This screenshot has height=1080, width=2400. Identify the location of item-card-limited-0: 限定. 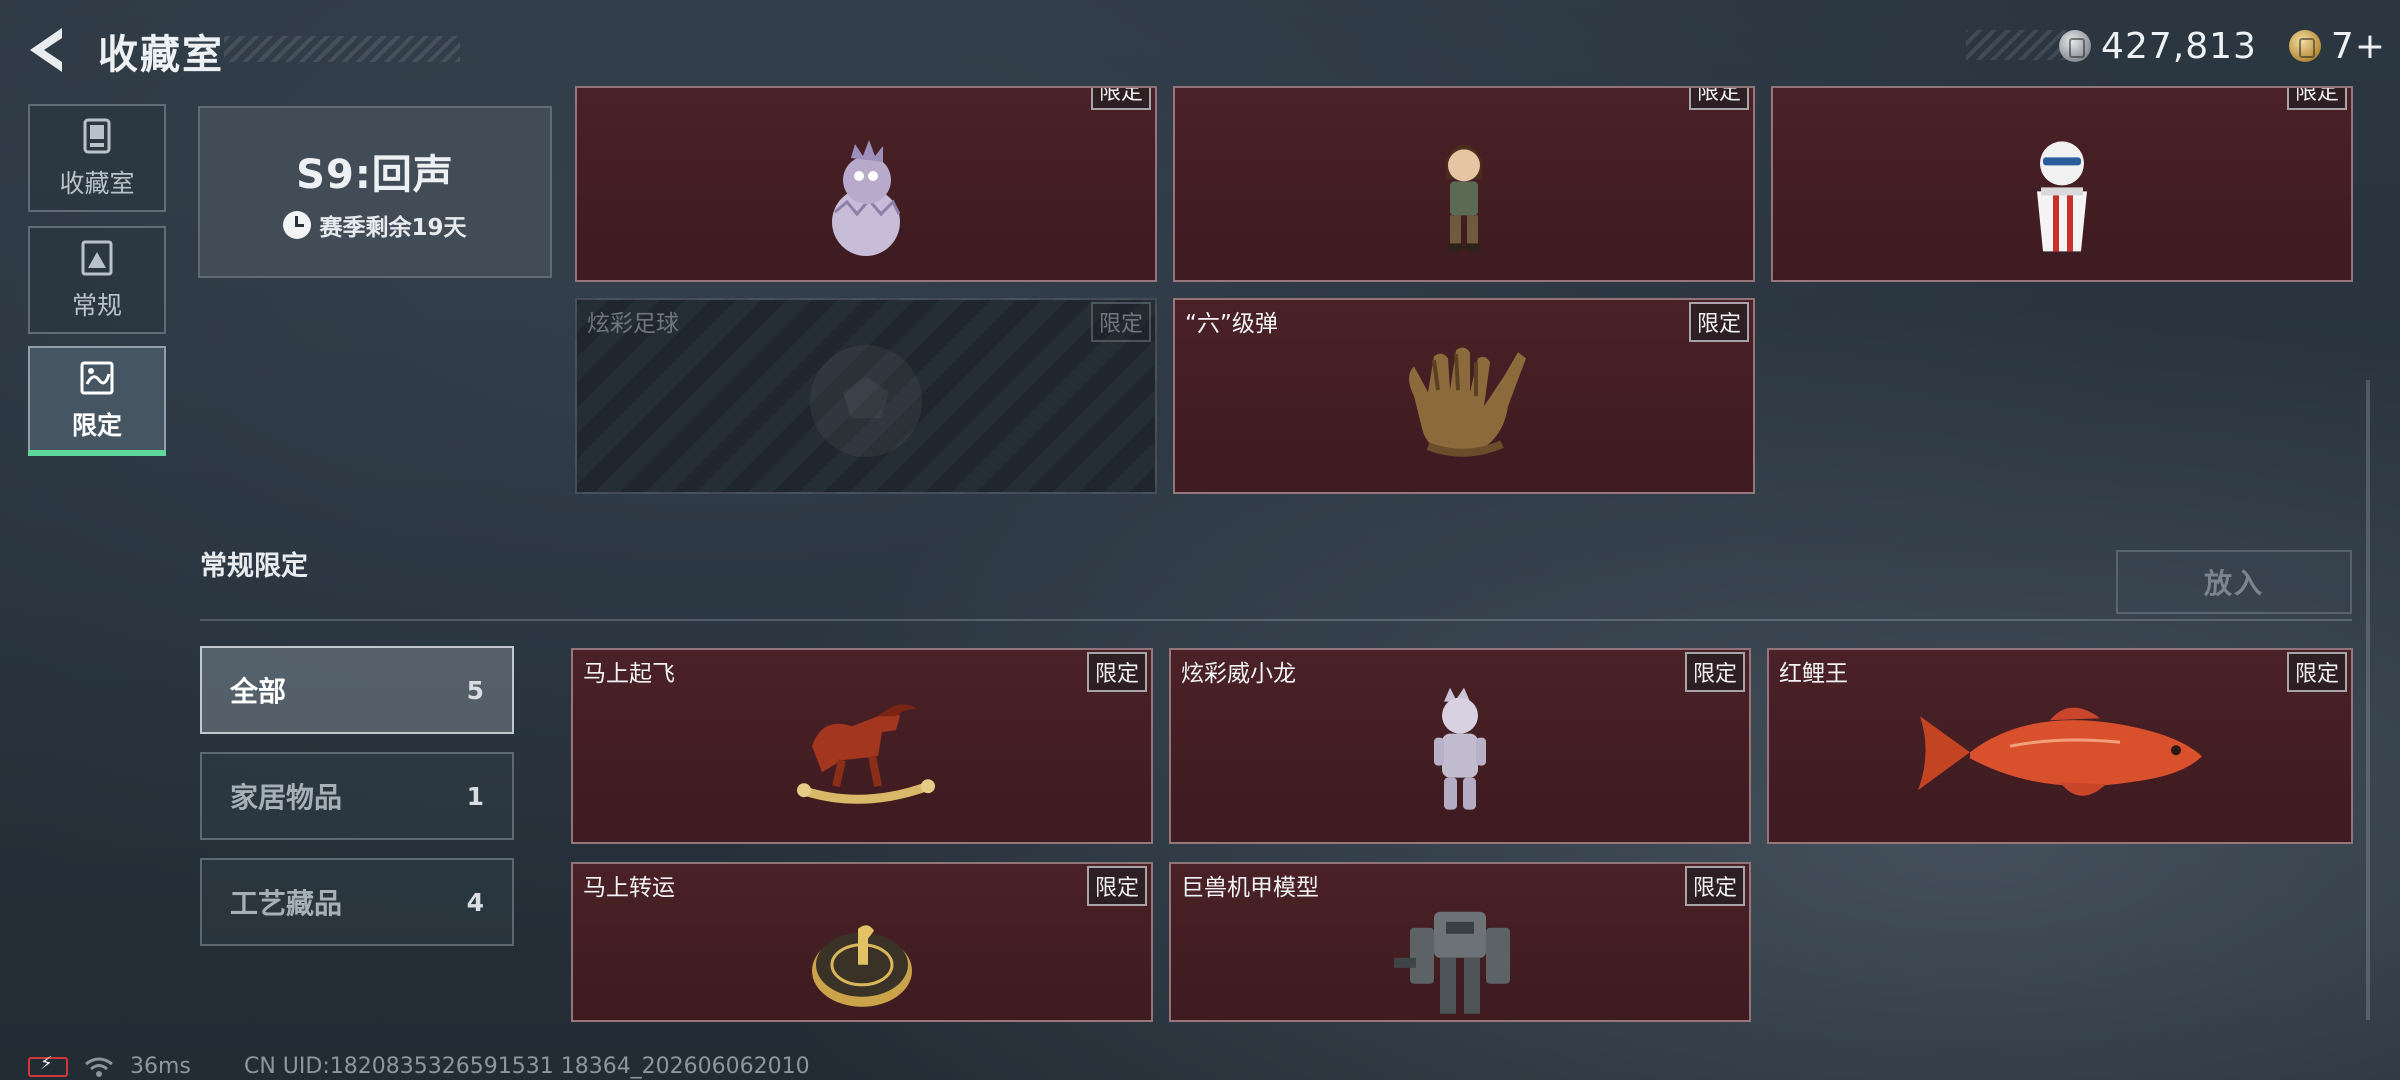
(866, 184).